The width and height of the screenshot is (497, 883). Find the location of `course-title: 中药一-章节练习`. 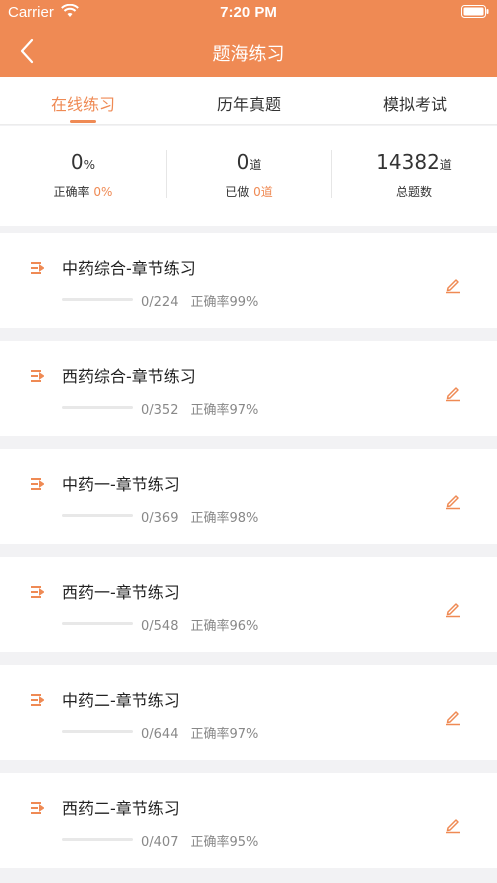

course-title: 中药一-章节练习 is located at coordinates (121, 484).